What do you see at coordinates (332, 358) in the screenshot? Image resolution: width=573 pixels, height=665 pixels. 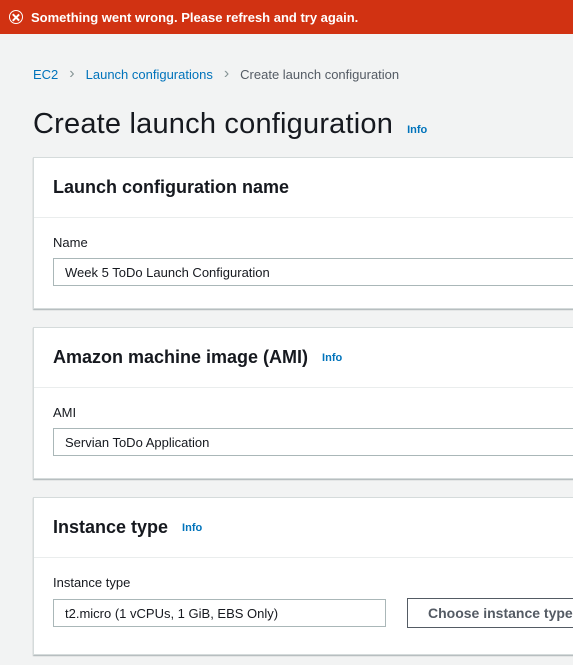 I see `ami-info-link: Info` at bounding box center [332, 358].